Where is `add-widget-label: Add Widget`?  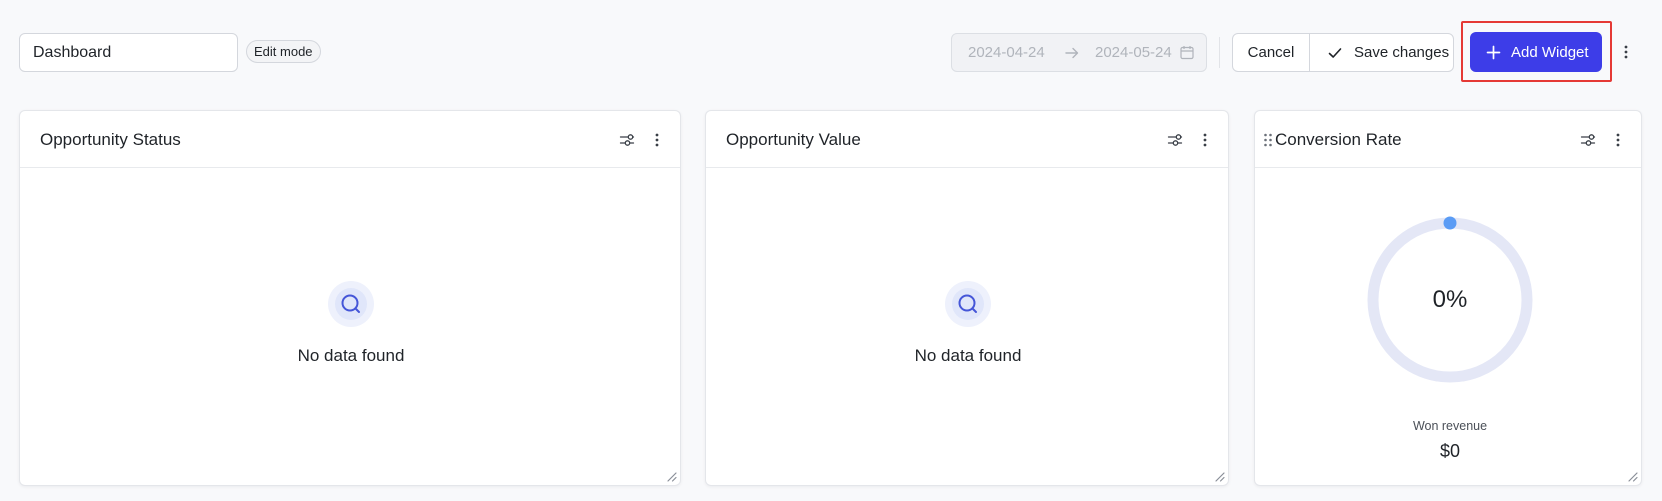 add-widget-label: Add Widget is located at coordinates (1550, 52).